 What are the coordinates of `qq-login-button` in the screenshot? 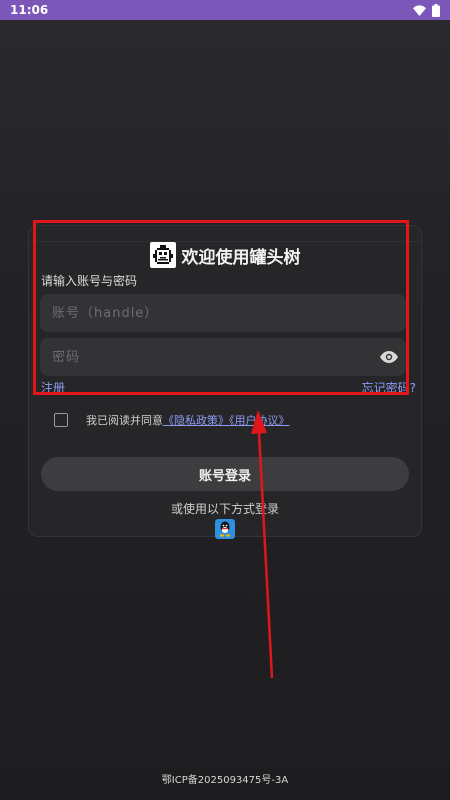 It's located at (225, 529).